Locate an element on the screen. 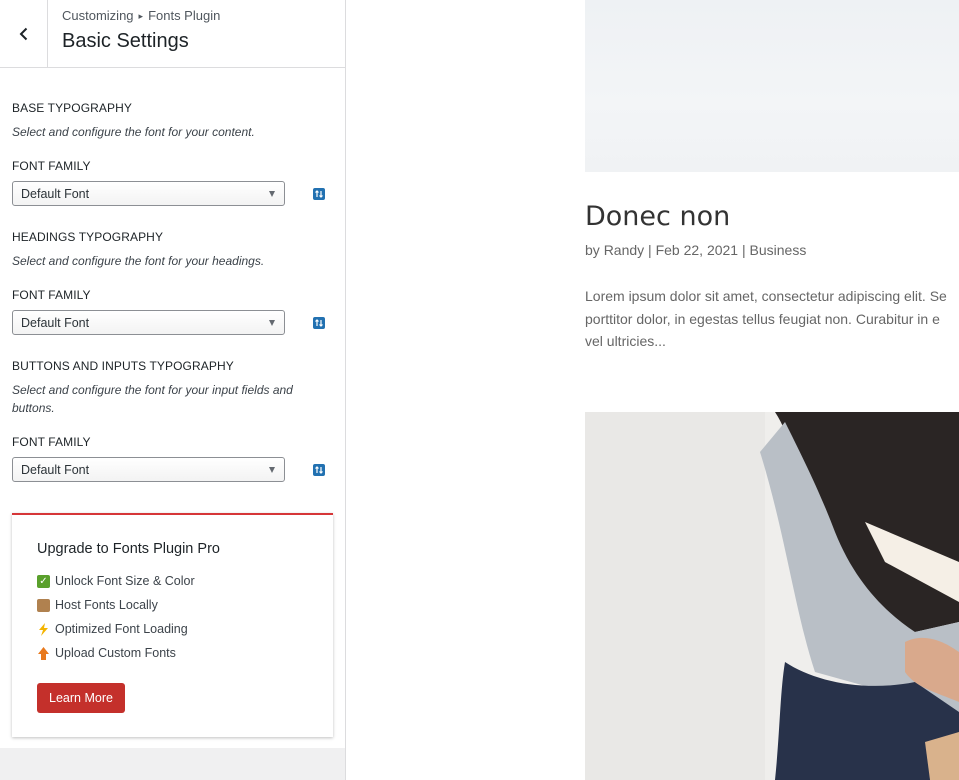 This screenshot has height=780, width=959. back-button is located at coordinates (24, 33).